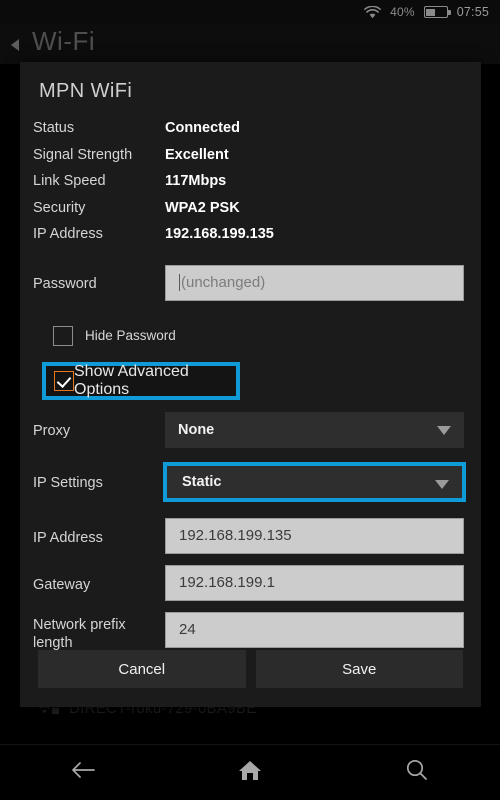 The image size is (500, 800). Describe the element at coordinates (15, 45) in the screenshot. I see `back-triangle-icon` at that location.